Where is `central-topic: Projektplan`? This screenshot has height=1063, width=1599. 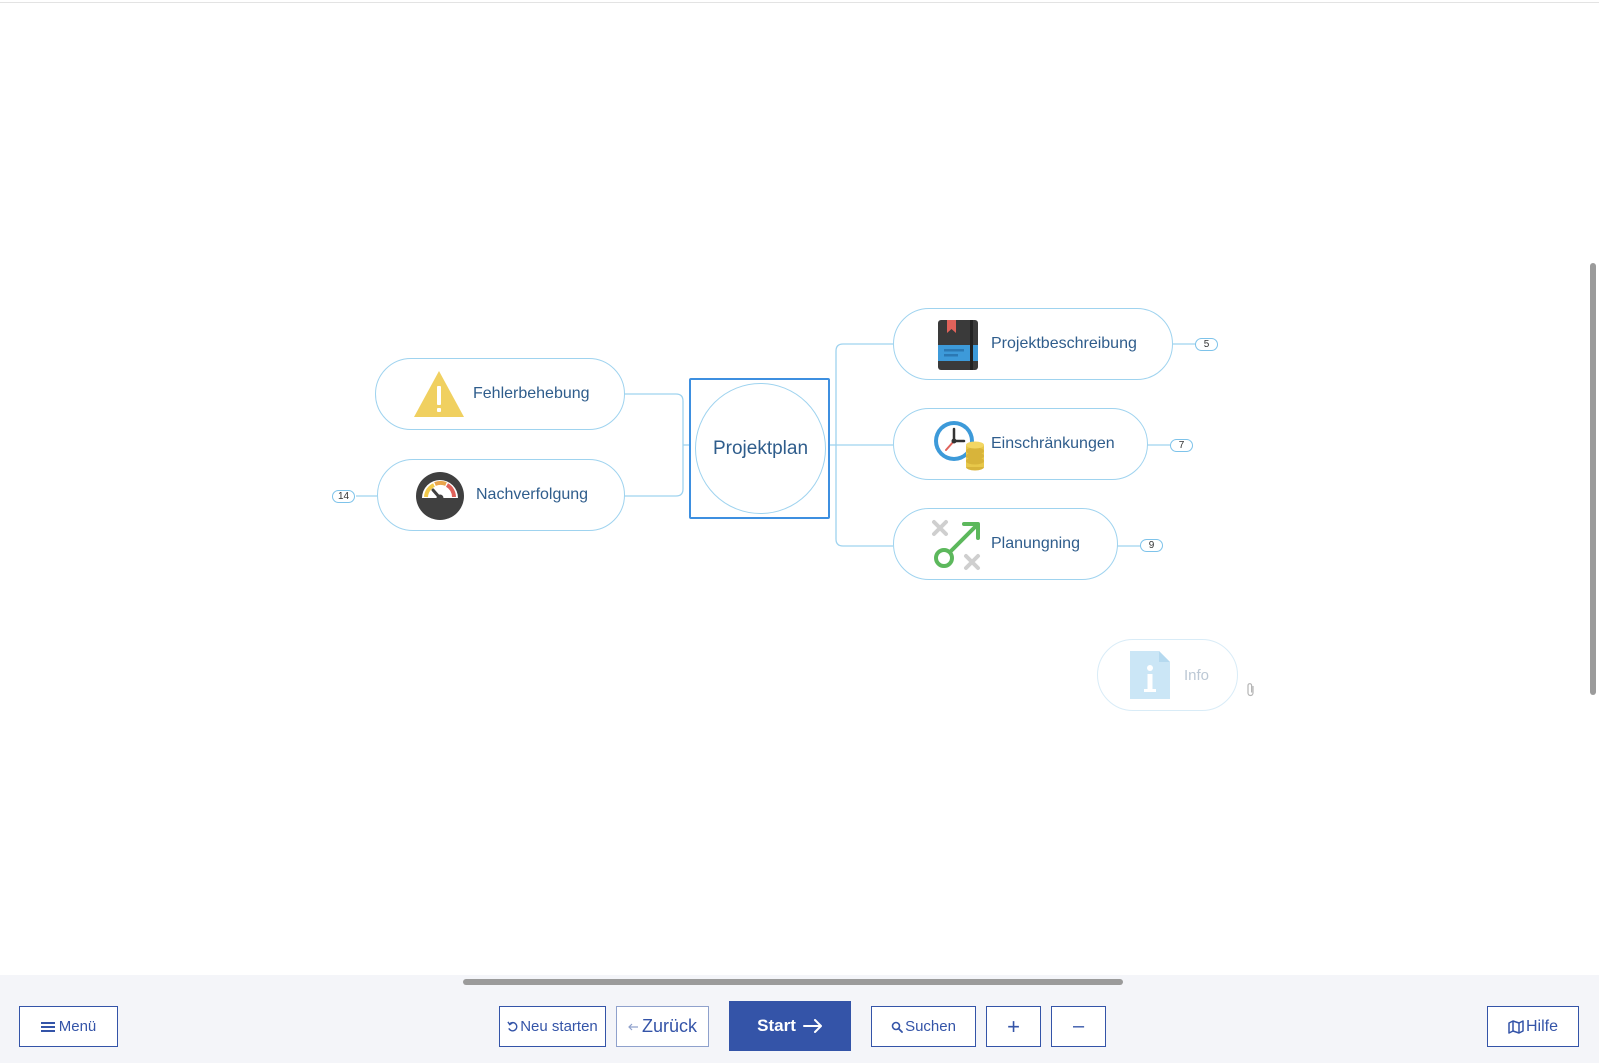 central-topic: Projektplan is located at coordinates (759, 448).